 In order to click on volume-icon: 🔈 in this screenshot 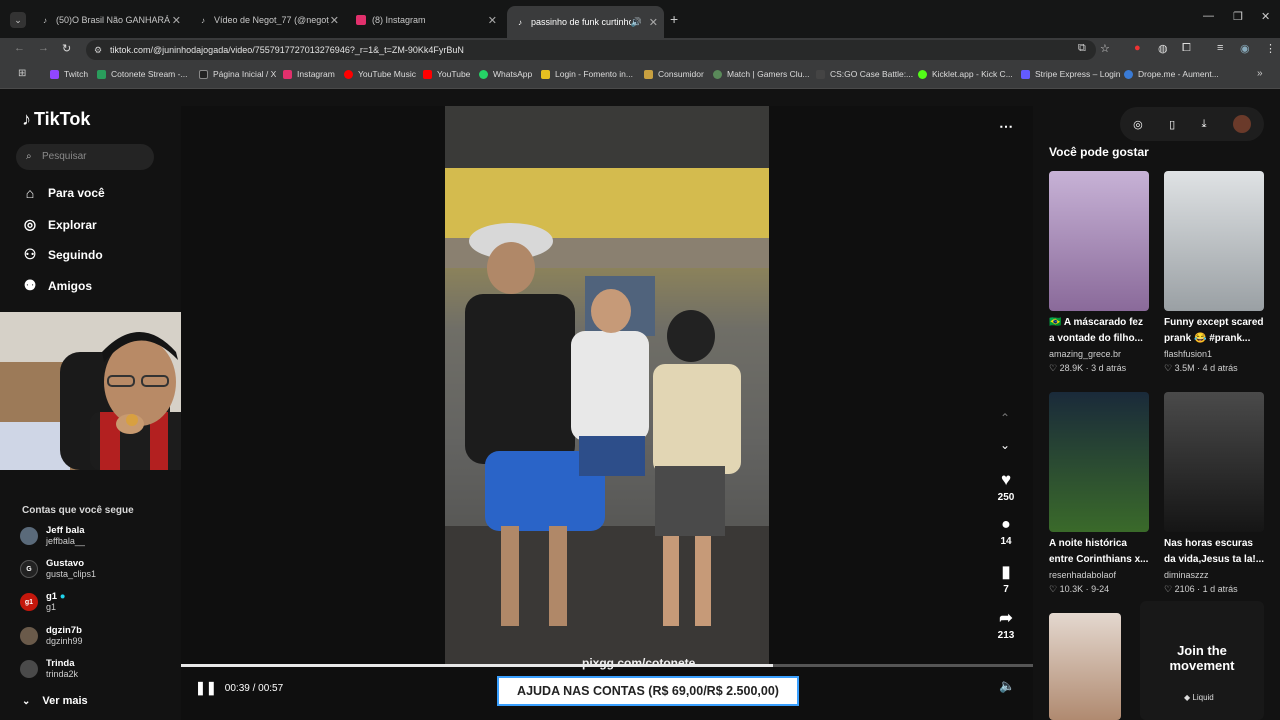, I will do `click(1007, 686)`.